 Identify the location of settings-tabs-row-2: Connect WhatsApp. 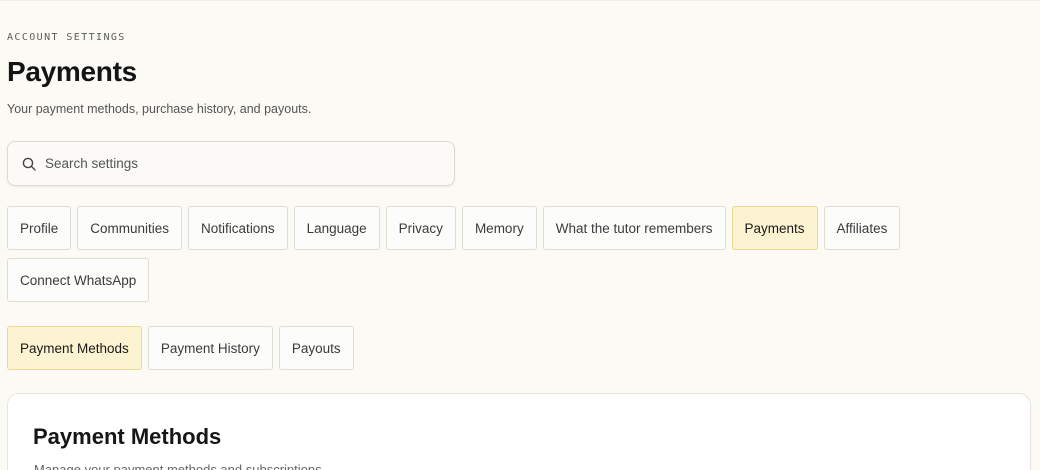
(78, 280).